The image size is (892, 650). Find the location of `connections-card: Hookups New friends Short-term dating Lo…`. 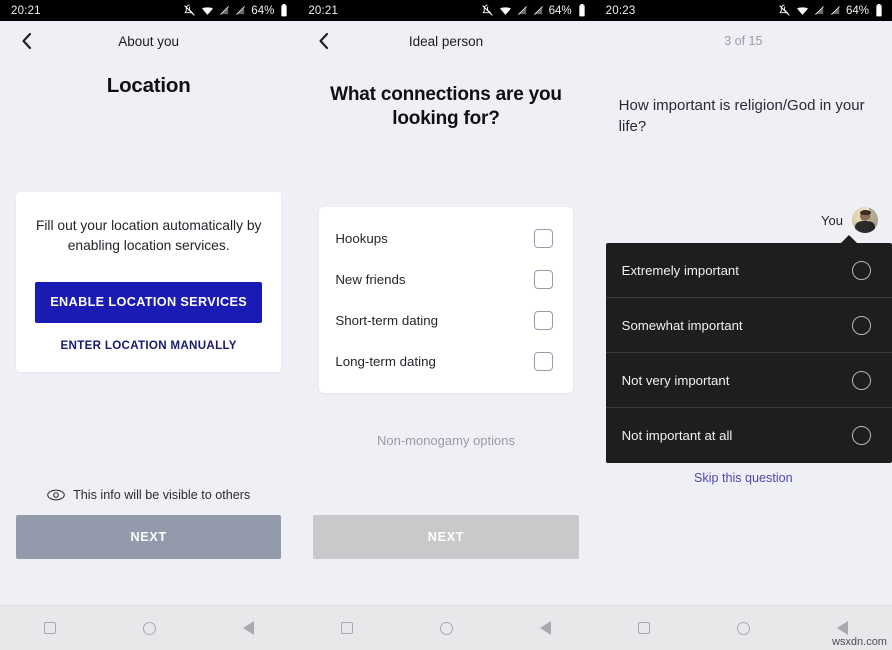

connections-card: Hookups New friends Short-term dating Lo… is located at coordinates (446, 300).